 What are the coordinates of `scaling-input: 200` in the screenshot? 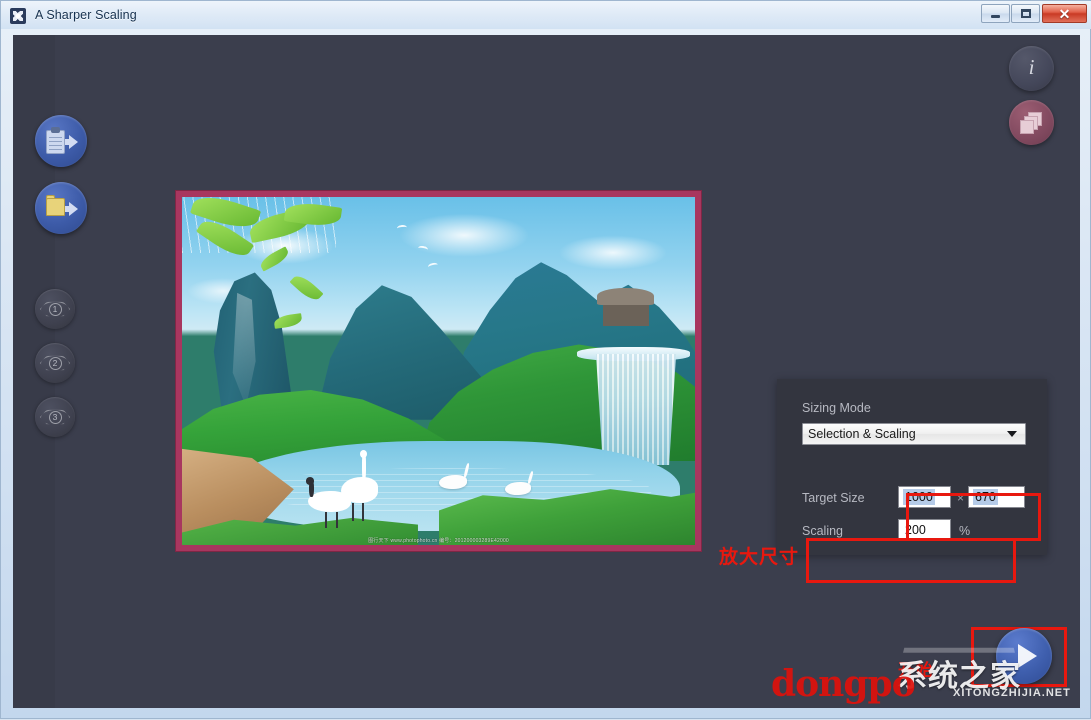 It's located at (924, 530).